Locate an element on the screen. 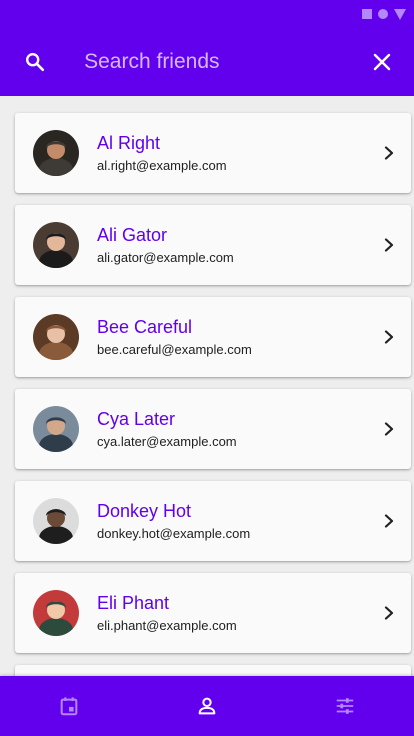 Image resolution: width=414 pixels, height=736 pixels. friend-name: Cya Later is located at coordinates (136, 419).